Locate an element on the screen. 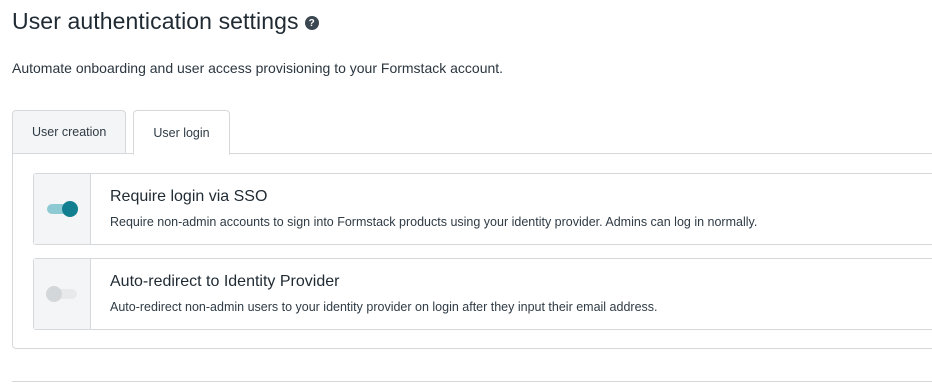  tab-user-creation: User creation is located at coordinates (69, 132).